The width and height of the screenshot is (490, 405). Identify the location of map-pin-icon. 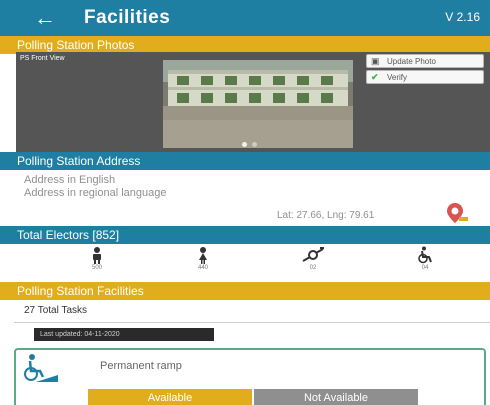
(457, 213).